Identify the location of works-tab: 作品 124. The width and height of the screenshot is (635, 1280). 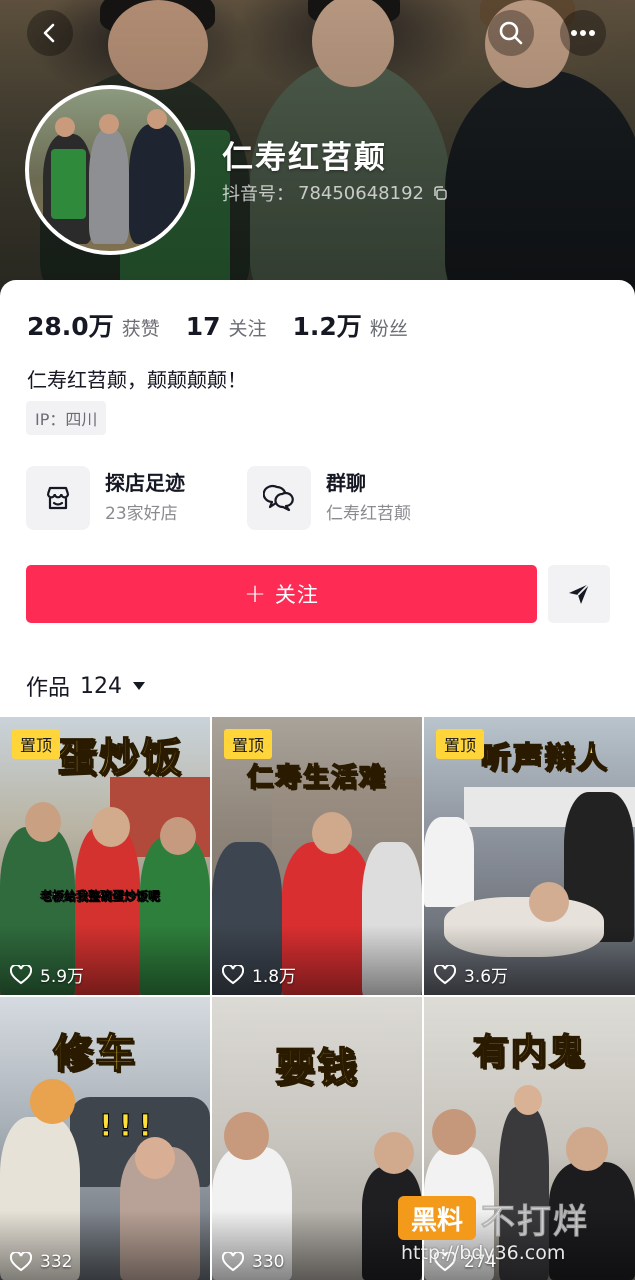
(86, 686).